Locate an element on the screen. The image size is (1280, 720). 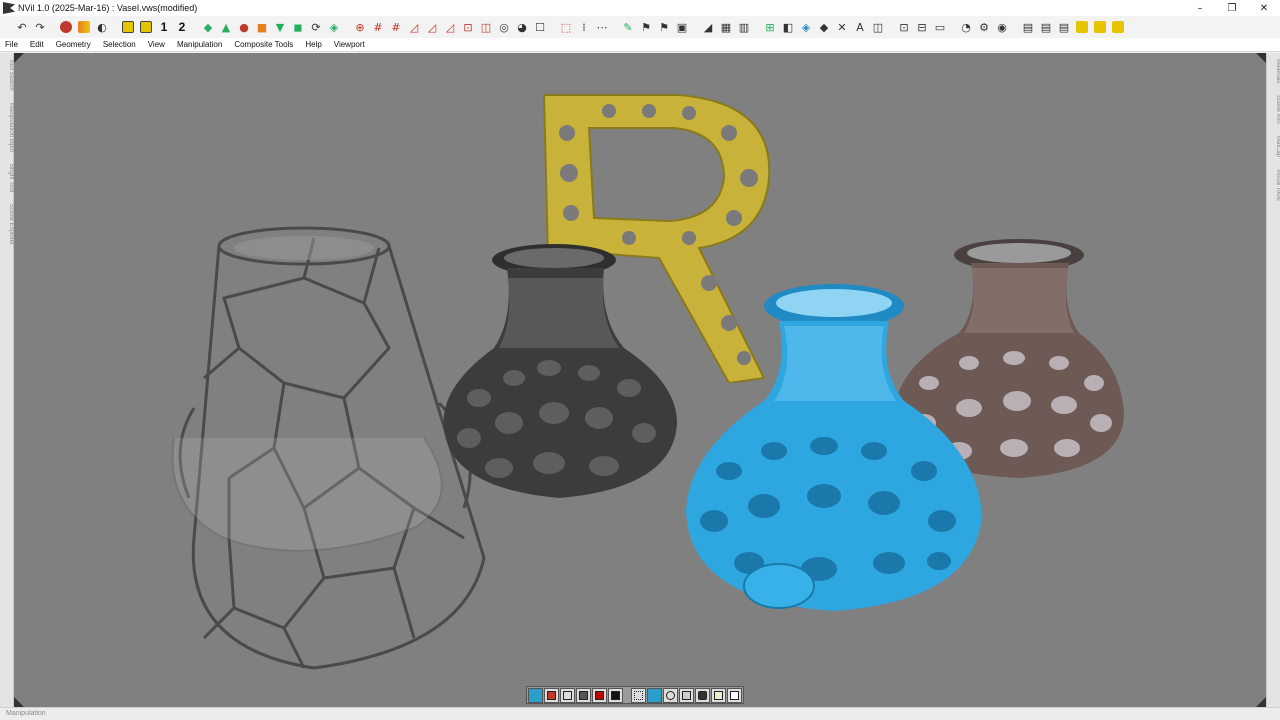
restore-icon: ❐ is located at coordinates (1232, 8).